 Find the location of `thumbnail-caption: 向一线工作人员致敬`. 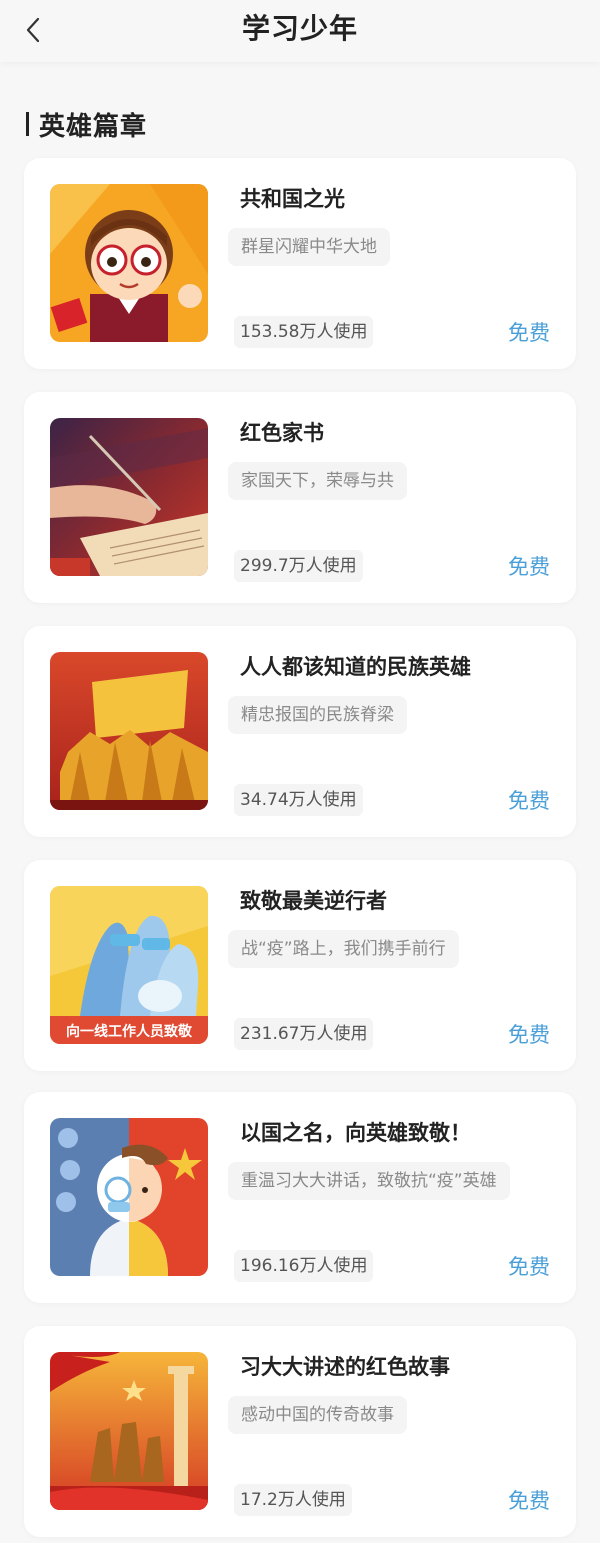

thumbnail-caption: 向一线工作人员致敬 is located at coordinates (129, 1031).